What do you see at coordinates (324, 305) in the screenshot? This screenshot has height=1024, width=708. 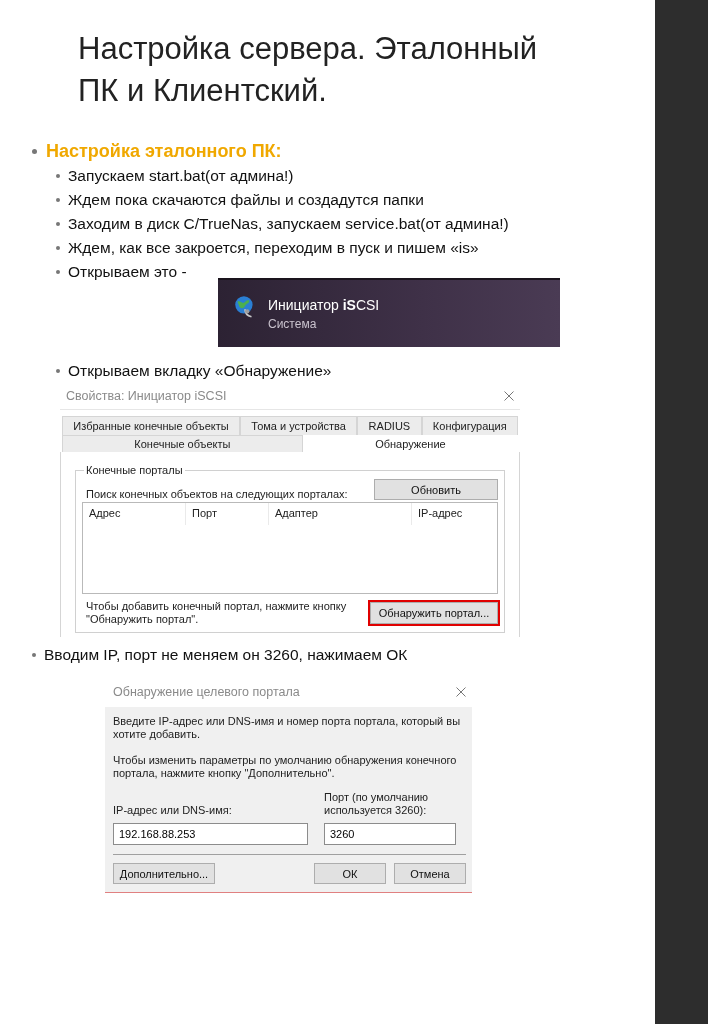 I see `app-name: Инициатор iSCSI` at bounding box center [324, 305].